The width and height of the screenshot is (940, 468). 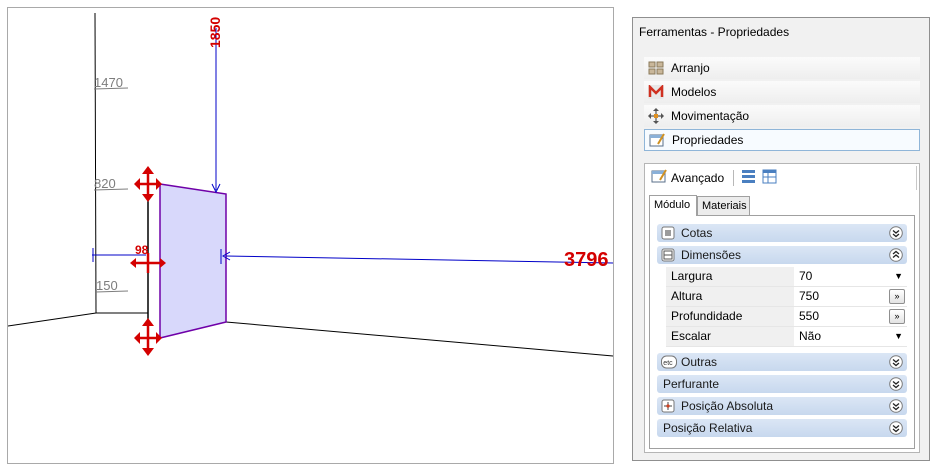 What do you see at coordinates (730, 316) in the screenshot?
I see `property-name-profundidade: Profundidade` at bounding box center [730, 316].